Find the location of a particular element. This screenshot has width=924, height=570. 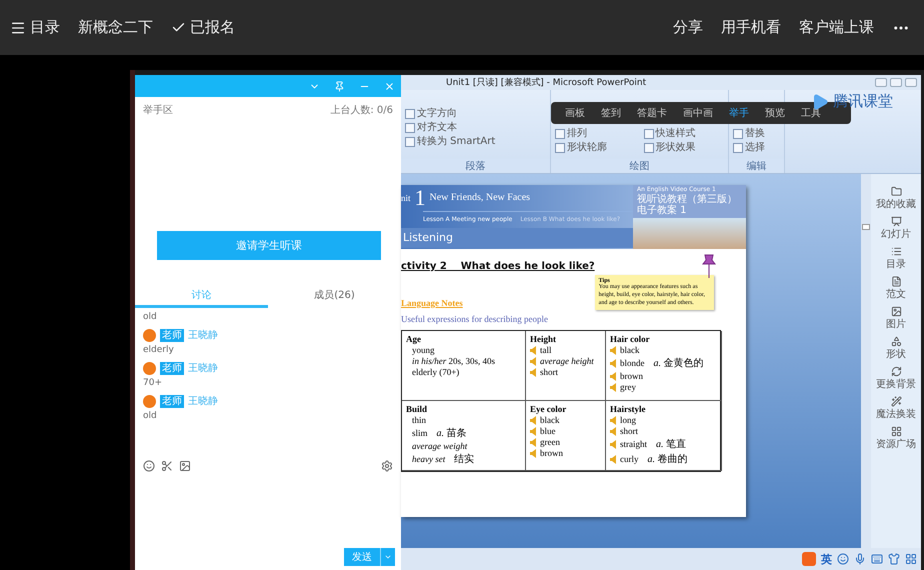

pin-icon is located at coordinates (339, 86).